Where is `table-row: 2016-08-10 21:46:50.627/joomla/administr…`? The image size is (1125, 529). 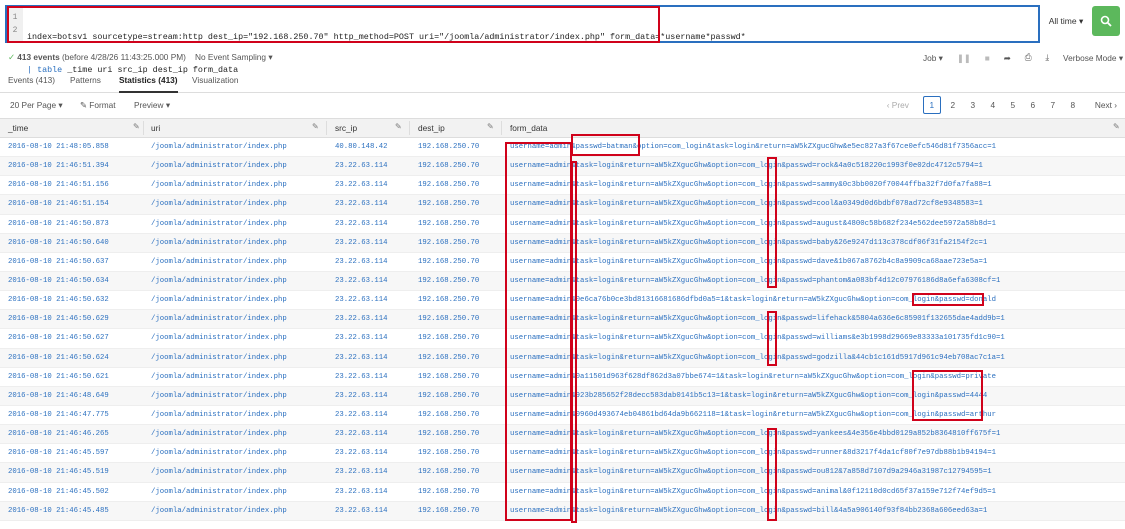
table-row: 2016-08-10 21:46:50.627/joomla/administr… is located at coordinates (562, 339).